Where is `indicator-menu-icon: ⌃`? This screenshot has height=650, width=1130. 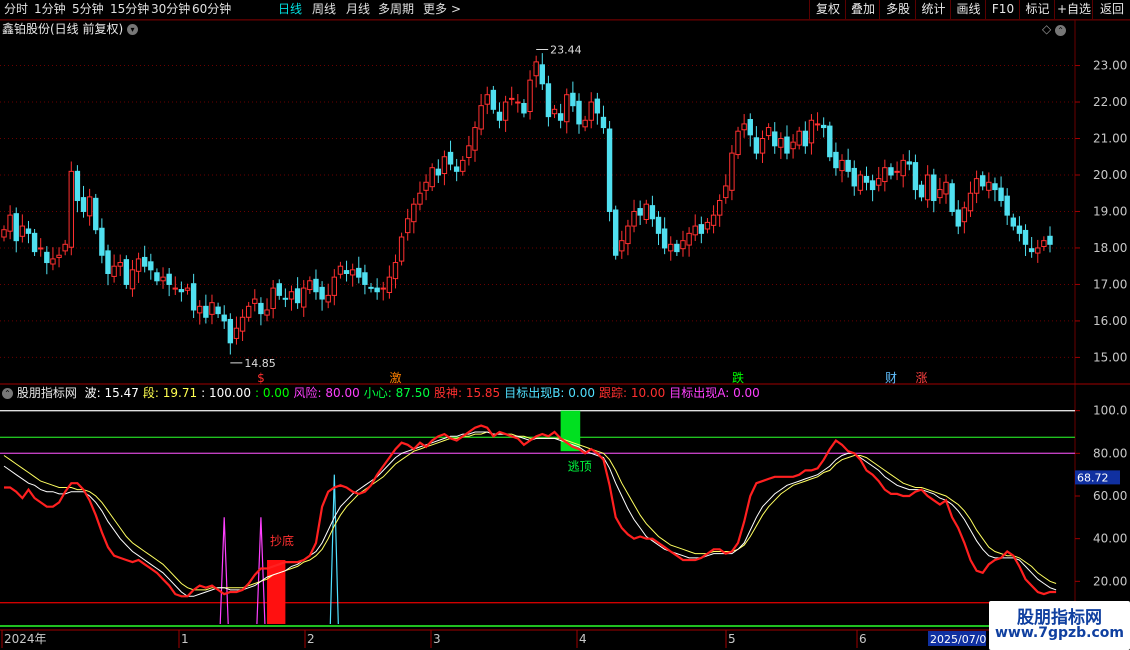
indicator-menu-icon: ⌃ is located at coordinates (7, 393).